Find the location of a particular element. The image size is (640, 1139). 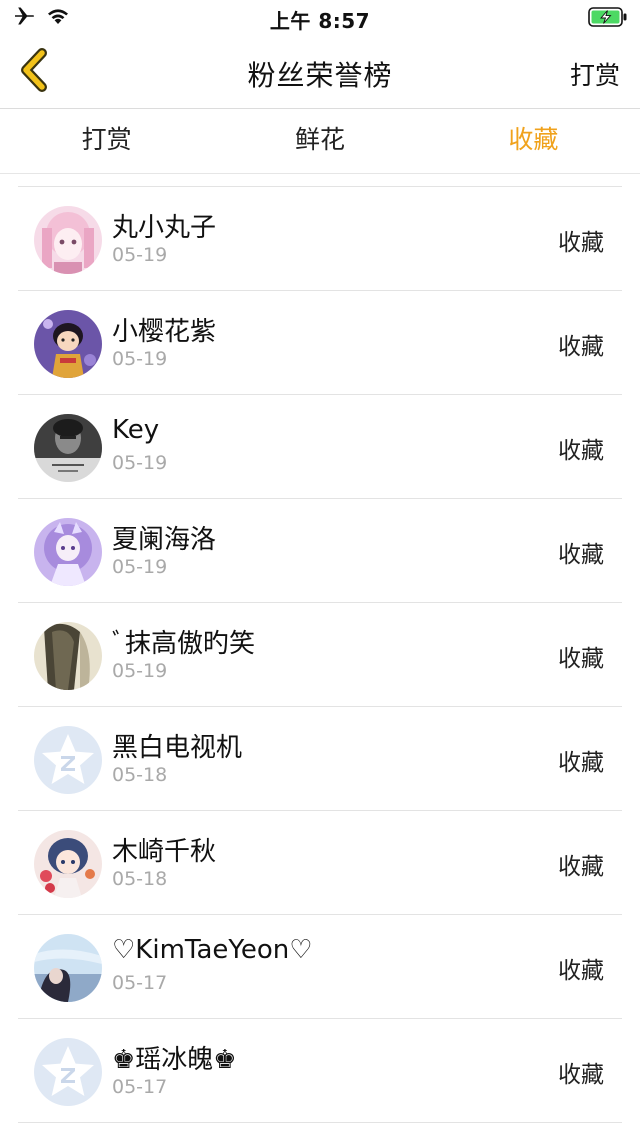

tab-bar: 打赏 鲜花 收藏 is located at coordinates (320, 141).